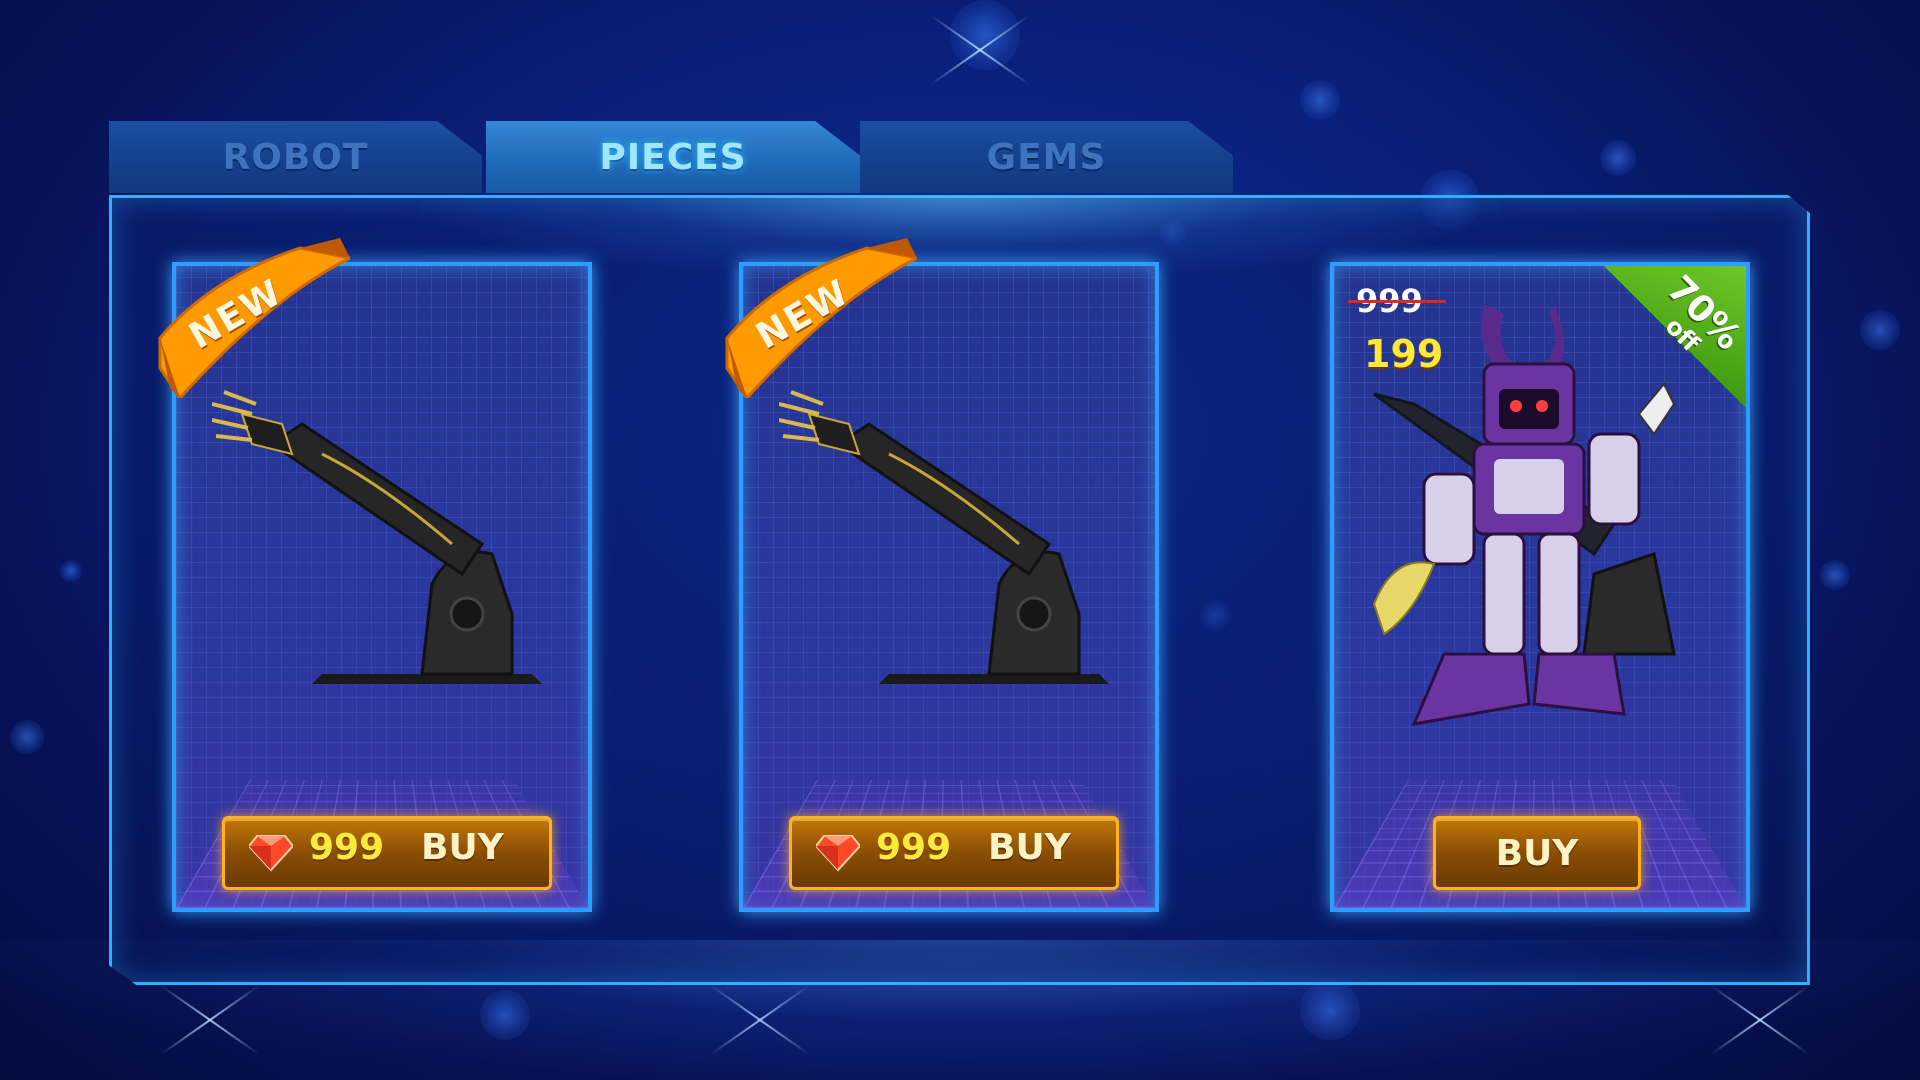  Describe the element at coordinates (1404, 354) in the screenshot. I see `sale-price: 199` at that location.